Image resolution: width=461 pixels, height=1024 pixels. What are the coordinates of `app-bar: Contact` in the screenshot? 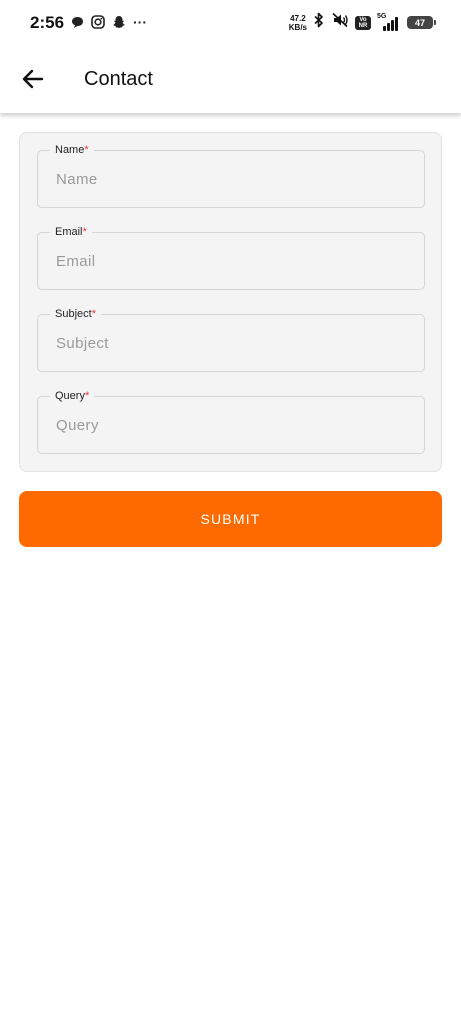 It's located at (230, 79).